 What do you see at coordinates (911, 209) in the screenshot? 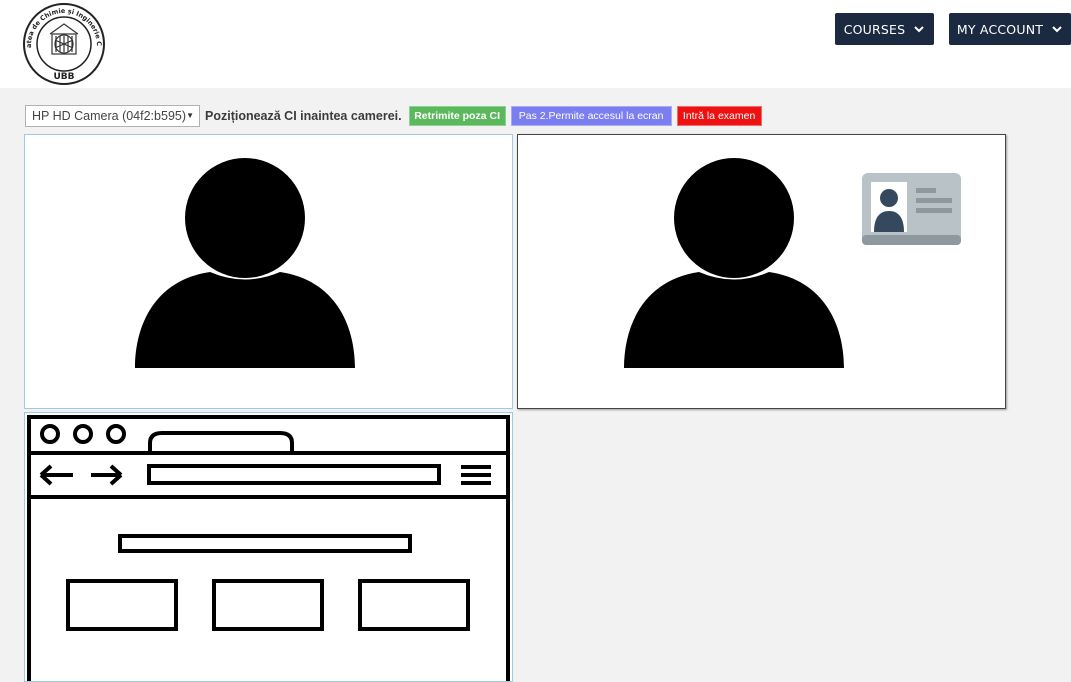
I see `id-card-icon` at bounding box center [911, 209].